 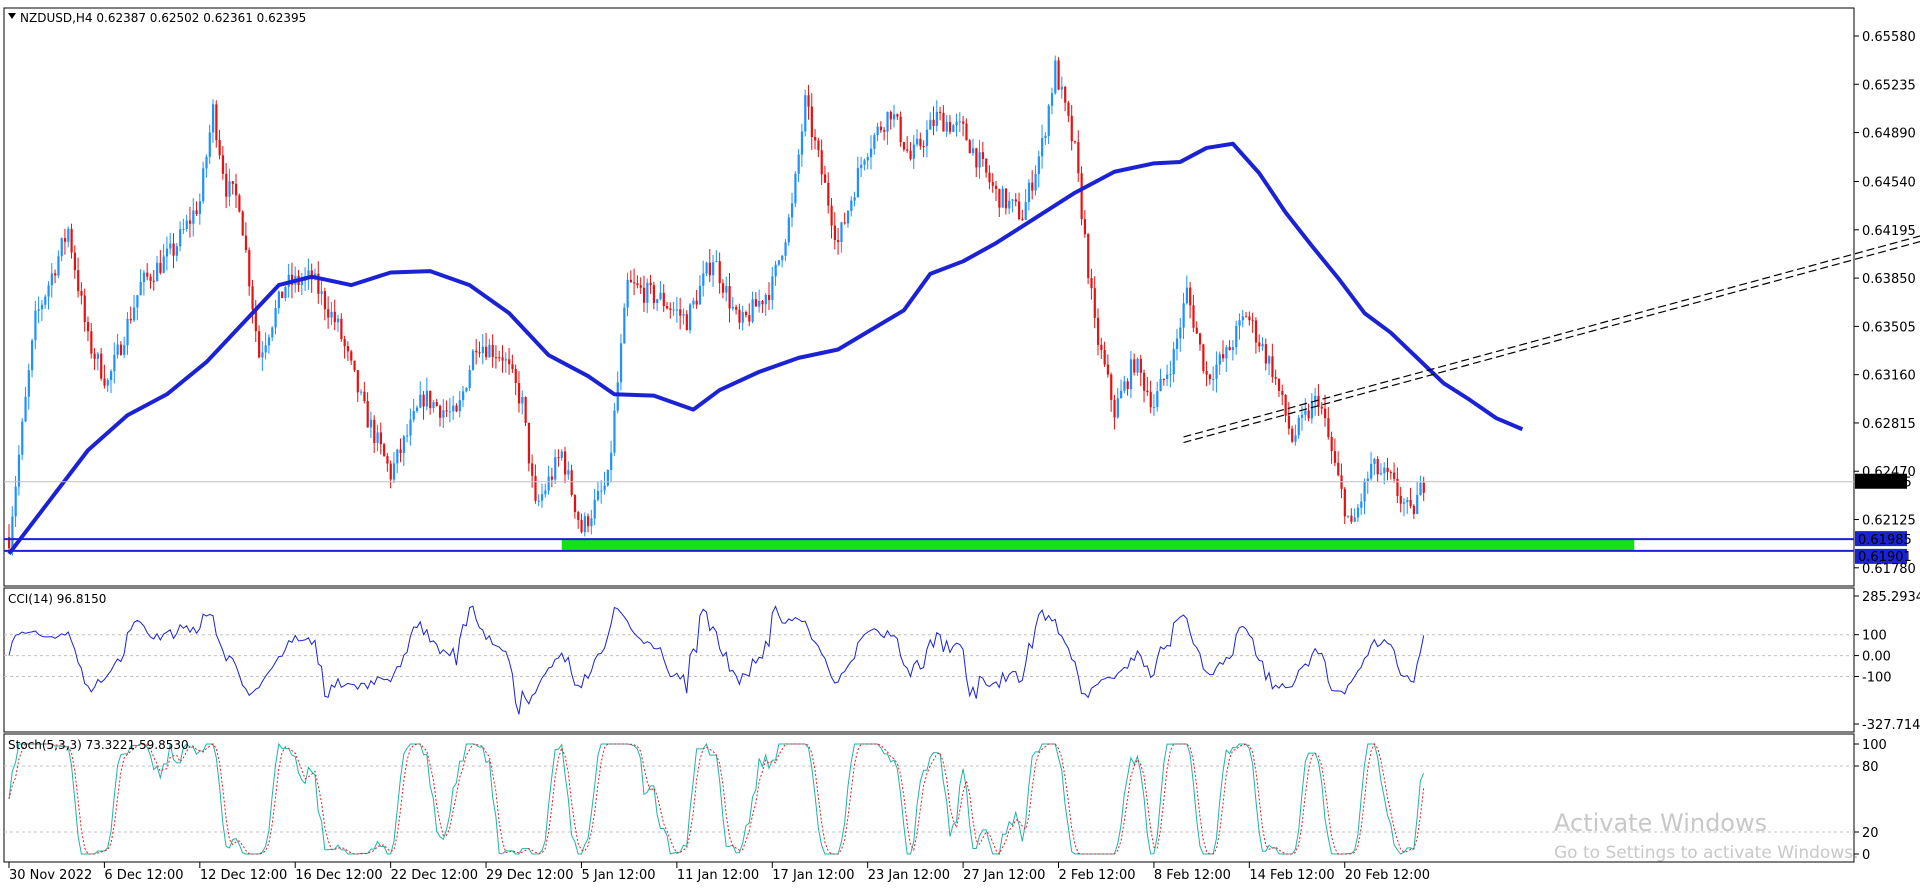 I want to click on time-tick-label: 6 Dec 12:00, so click(x=143, y=875).